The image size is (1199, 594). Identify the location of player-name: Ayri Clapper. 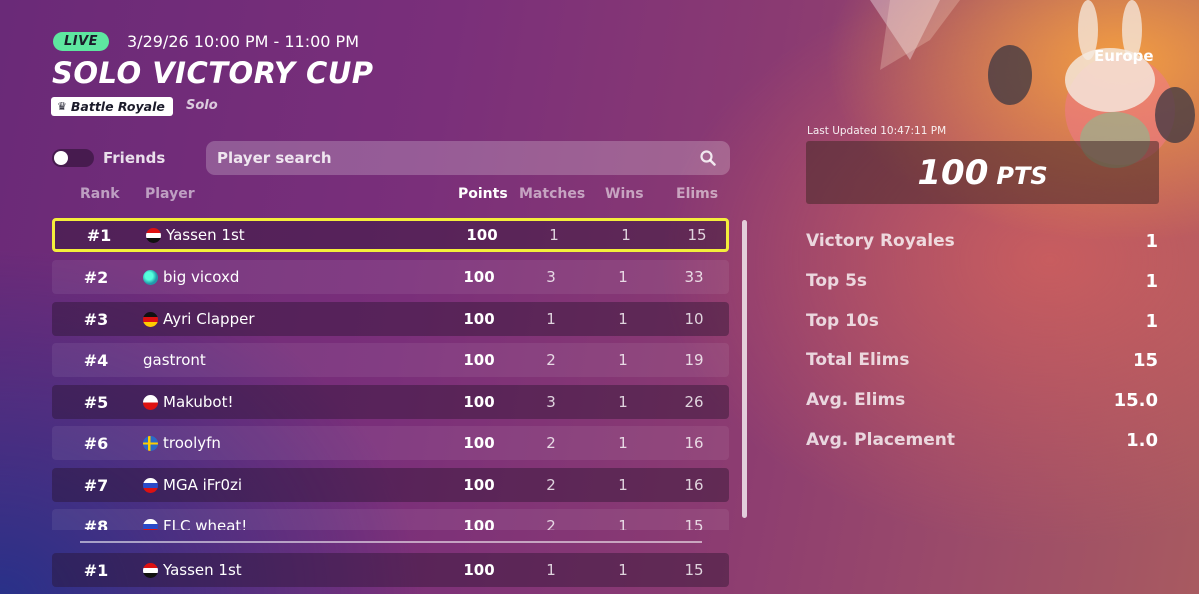
(209, 319).